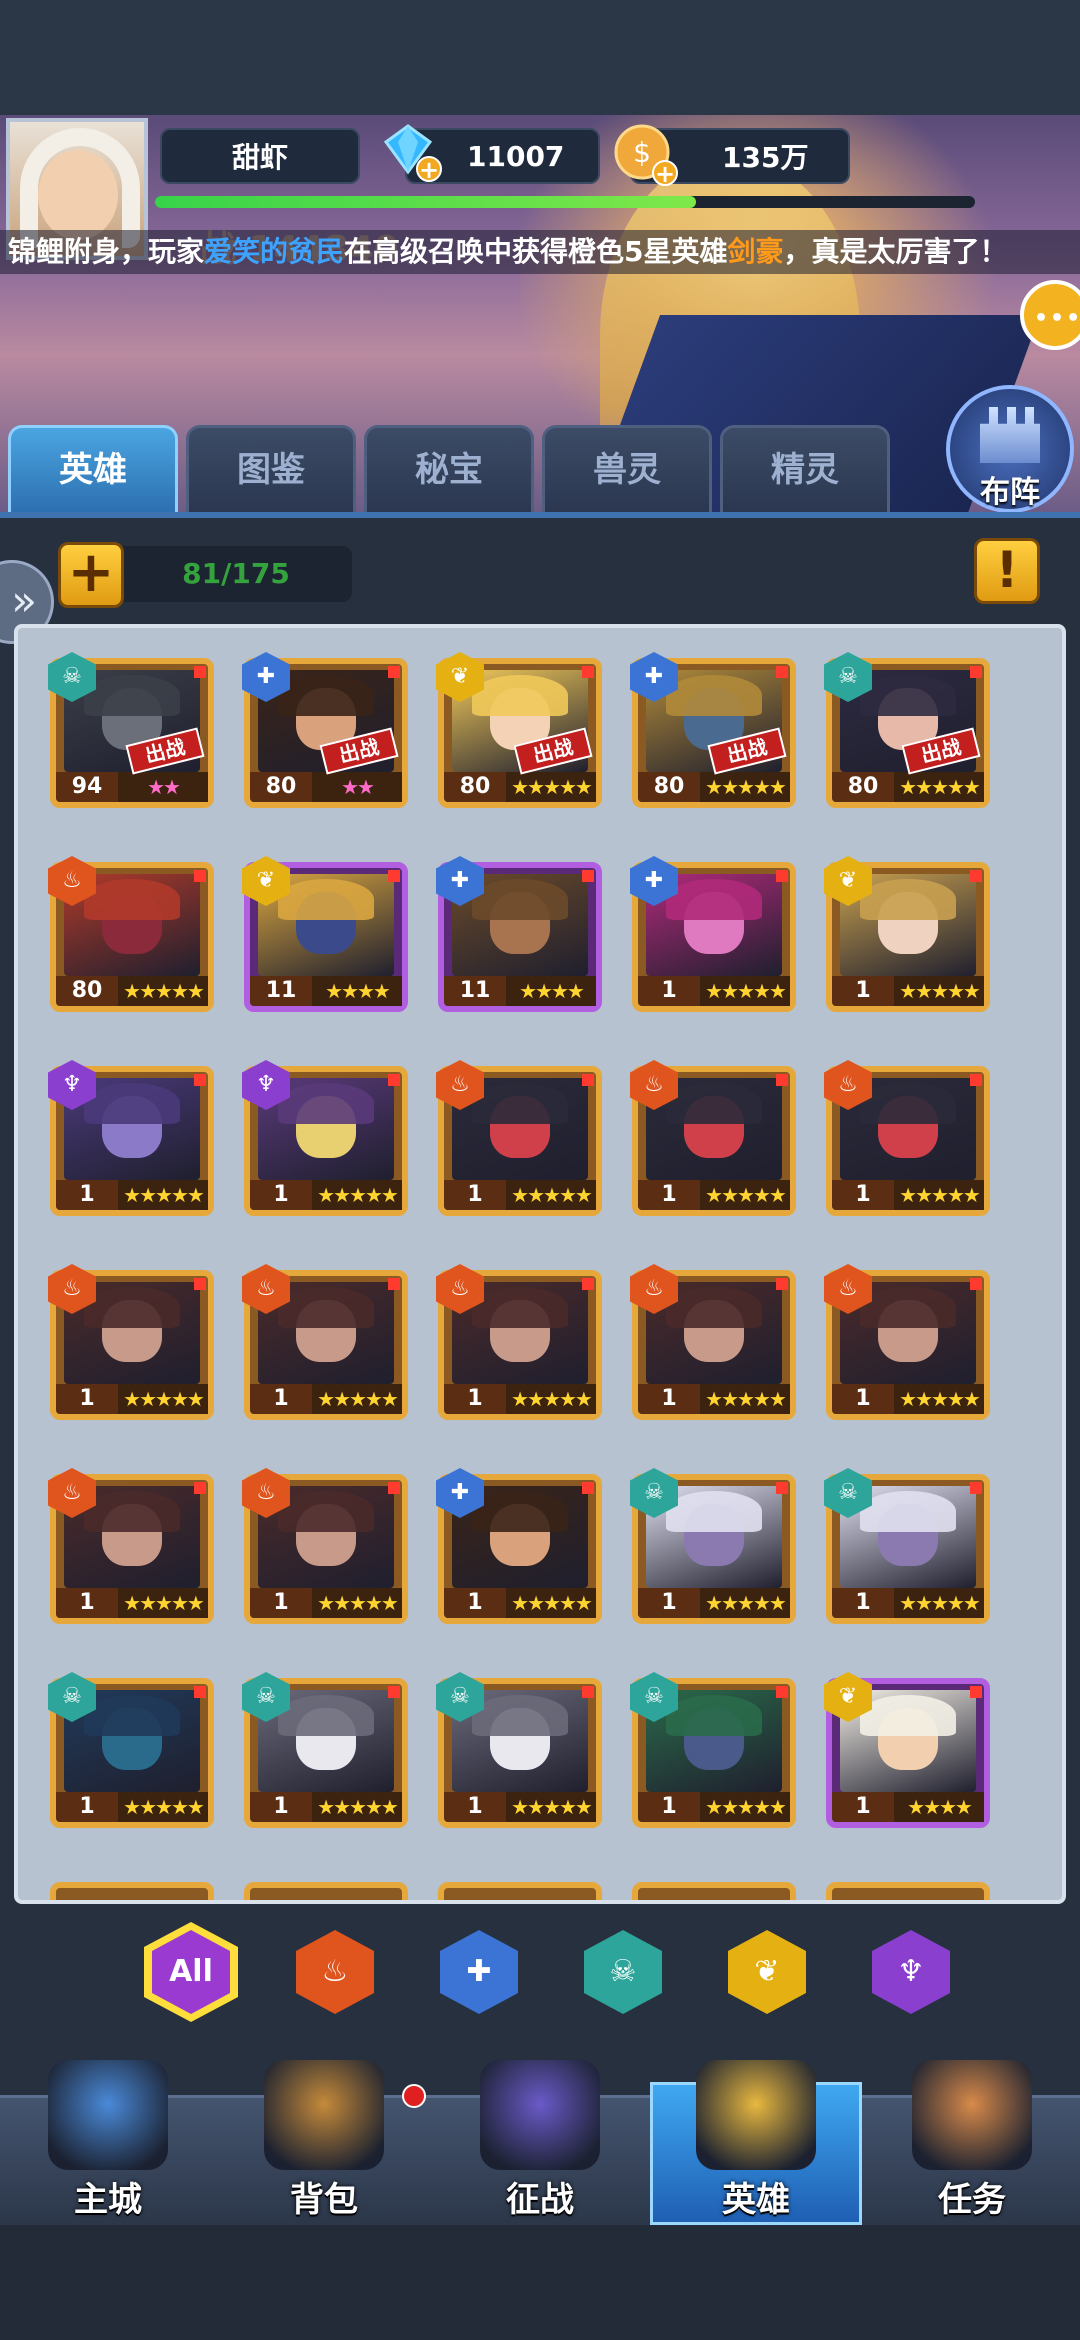 The image size is (1080, 2340). I want to click on hero-card: 80 ★★★★★ 出战 ☠, so click(907, 730).